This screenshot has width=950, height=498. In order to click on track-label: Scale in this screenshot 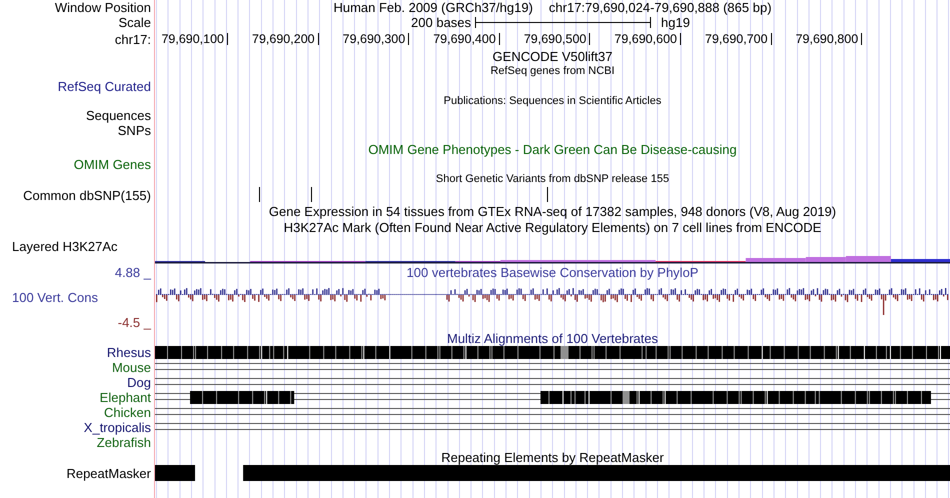, I will do `click(134, 22)`.